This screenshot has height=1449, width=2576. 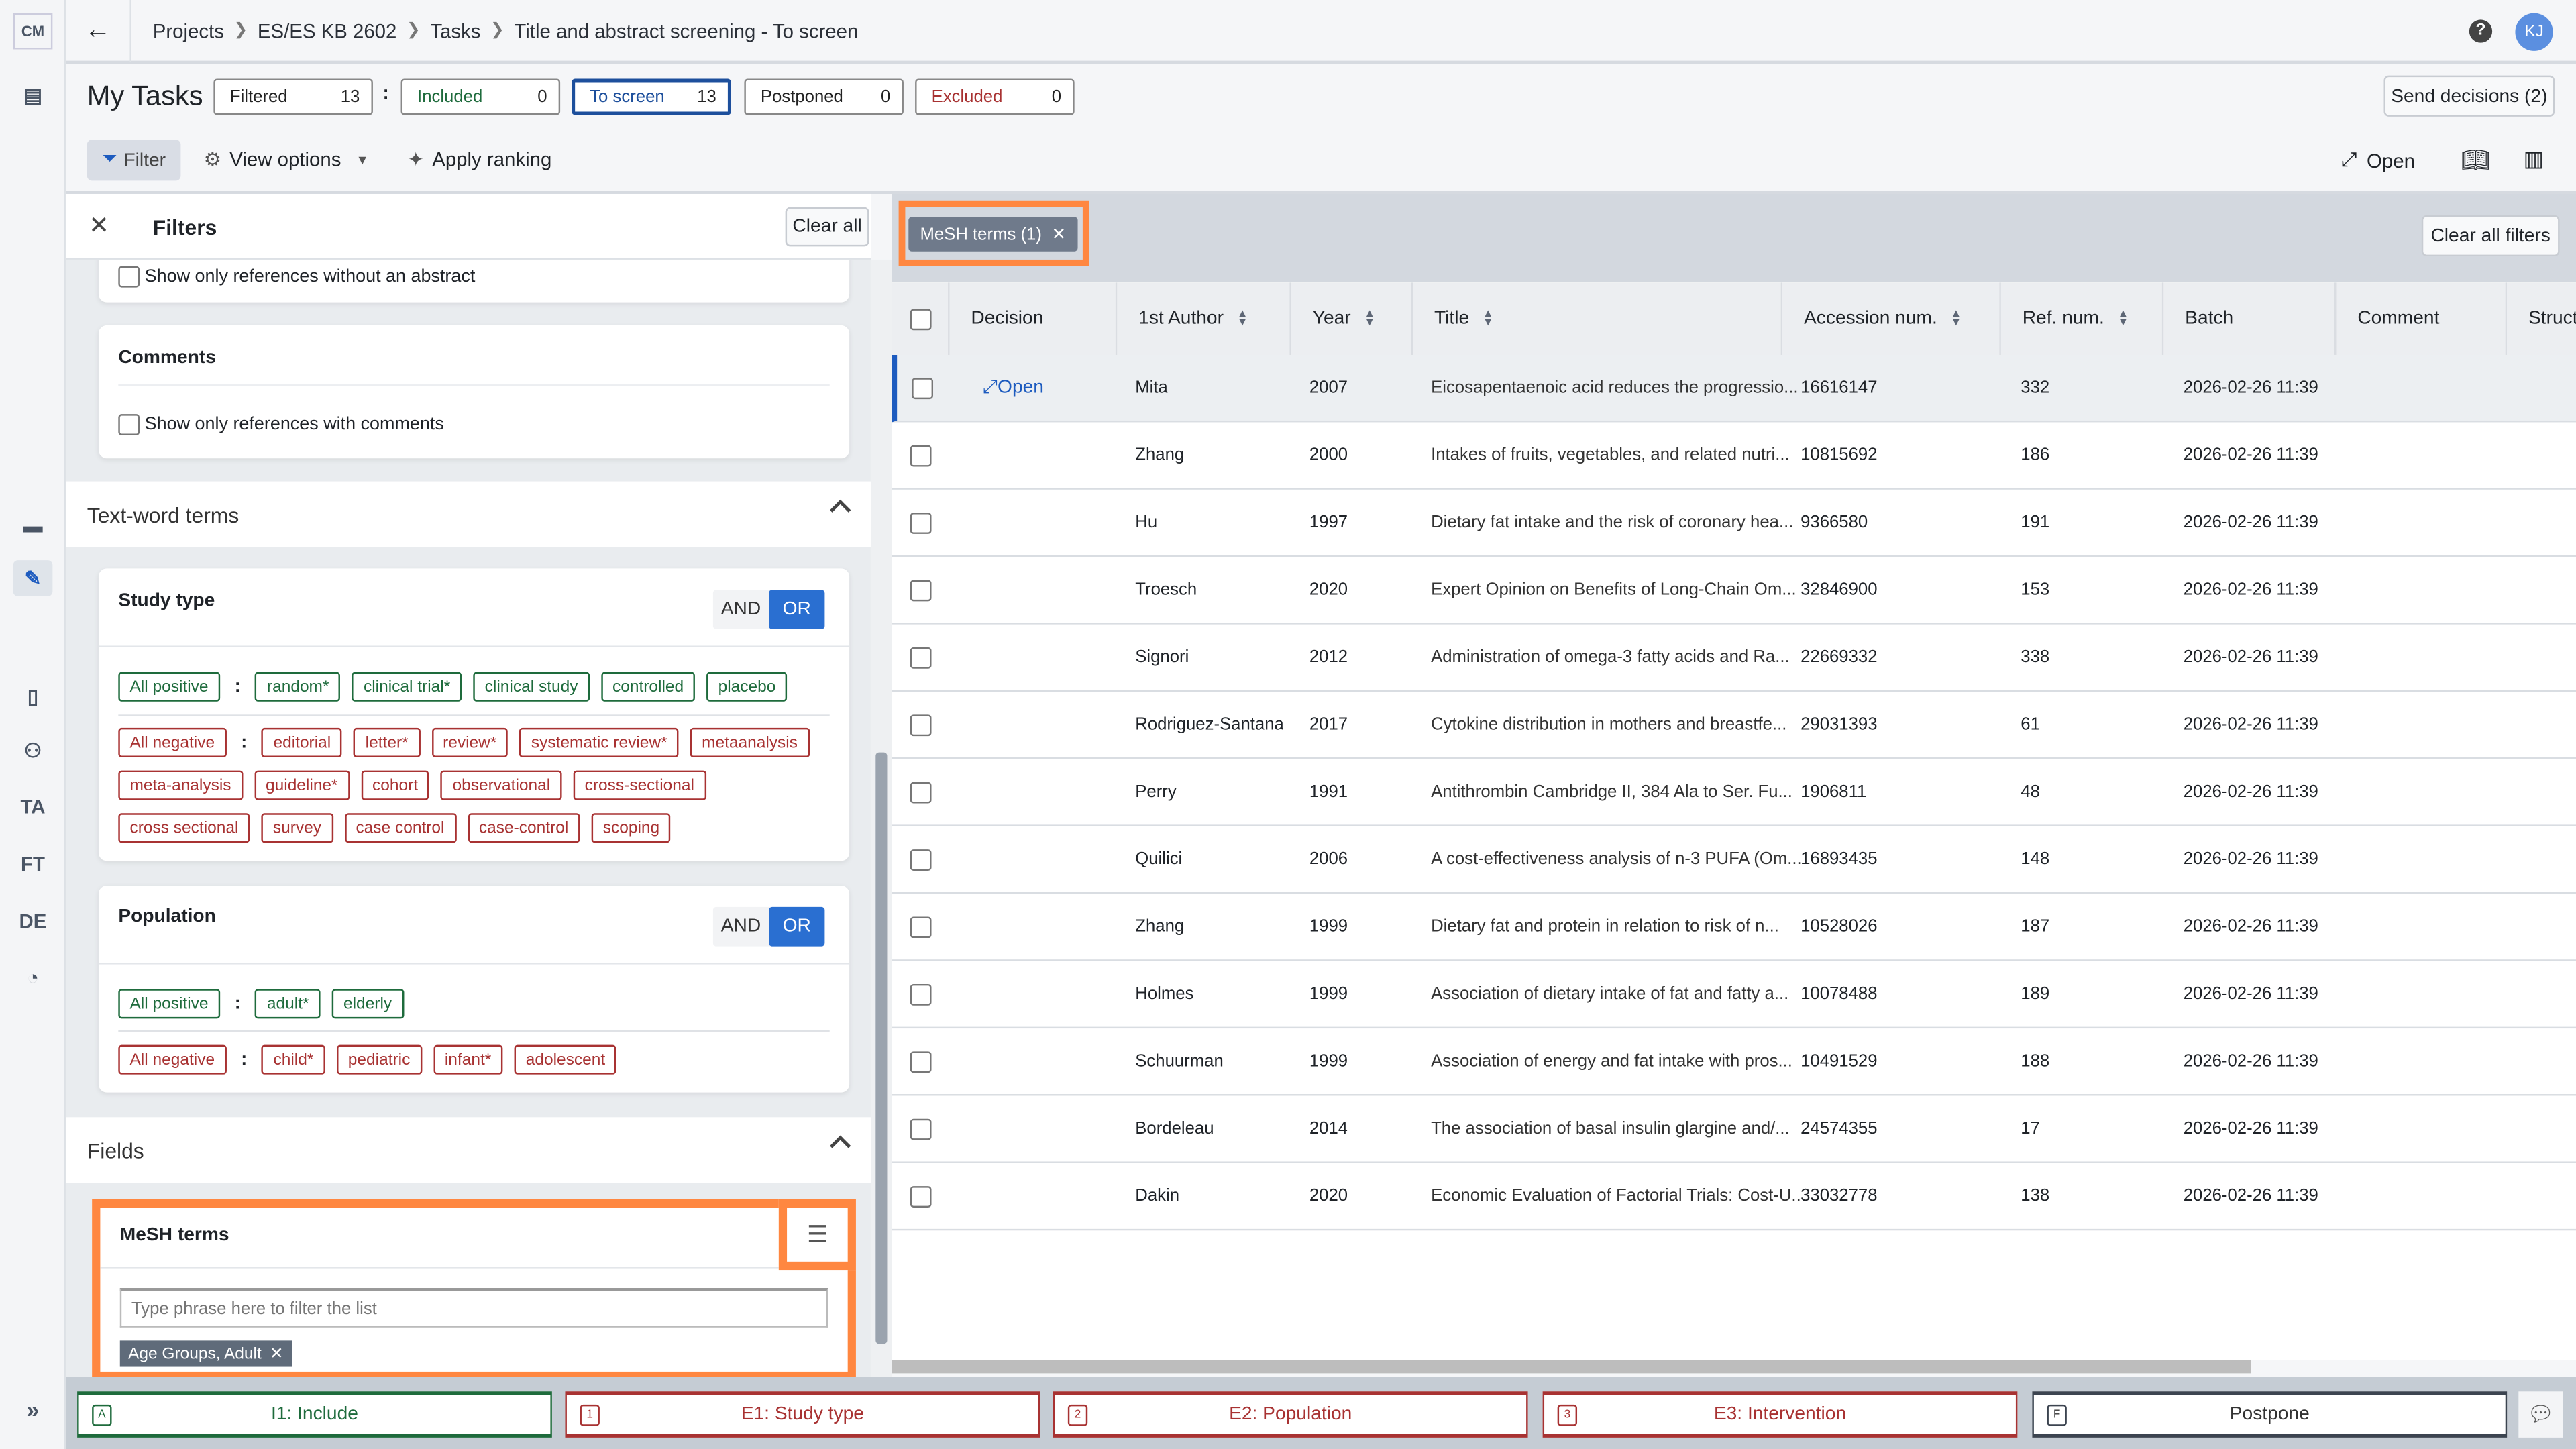 What do you see at coordinates (367, 1004) in the screenshot?
I see `term-tag: elderly` at bounding box center [367, 1004].